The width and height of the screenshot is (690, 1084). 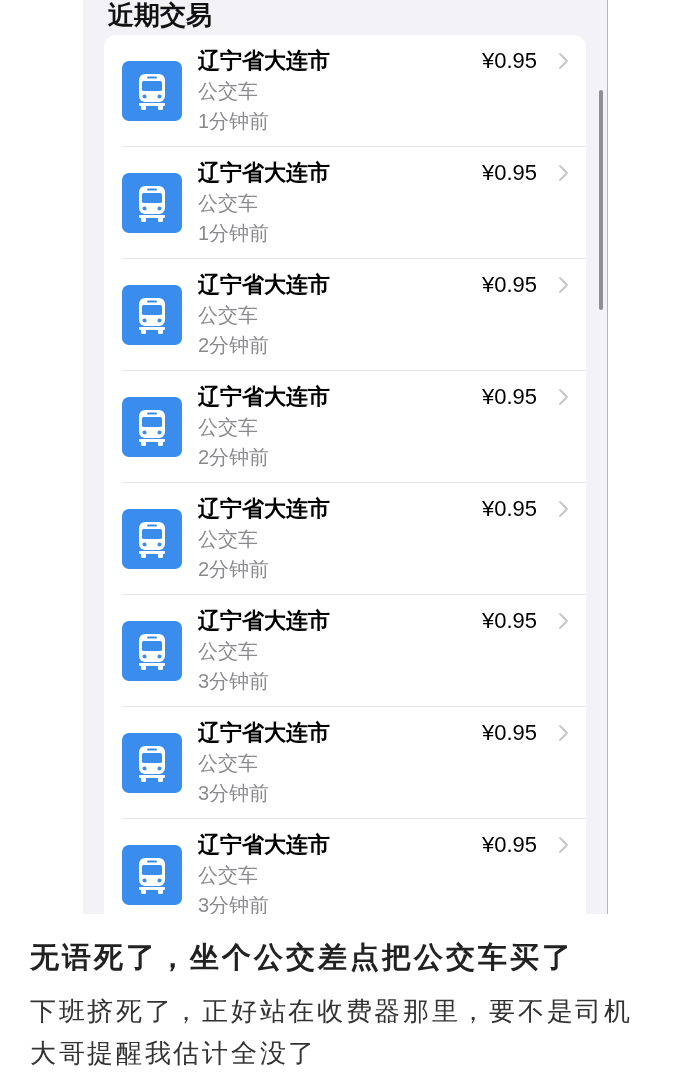 What do you see at coordinates (302, 957) in the screenshot?
I see `post-title: 无语死了，坐个公交差点把公交车买了` at bounding box center [302, 957].